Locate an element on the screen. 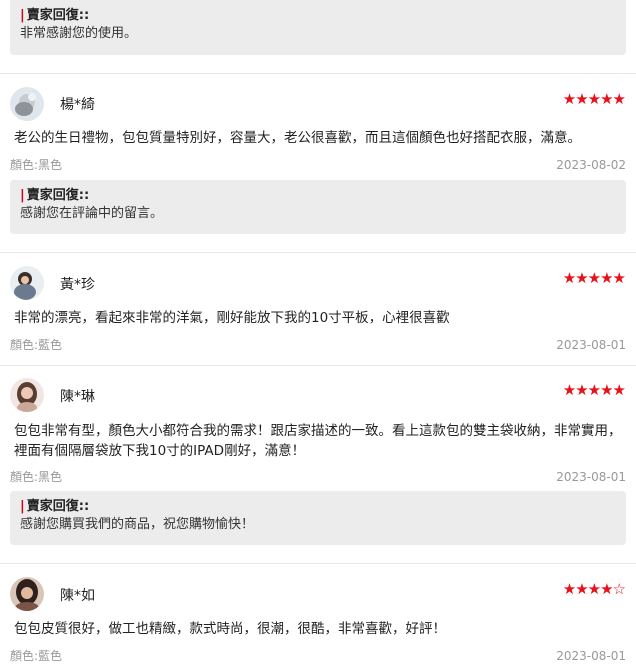 Image resolution: width=636 pixels, height=671 pixels. reply-text: 感謝您購買我們的商品，祝您購物愉快！ is located at coordinates (137, 524).